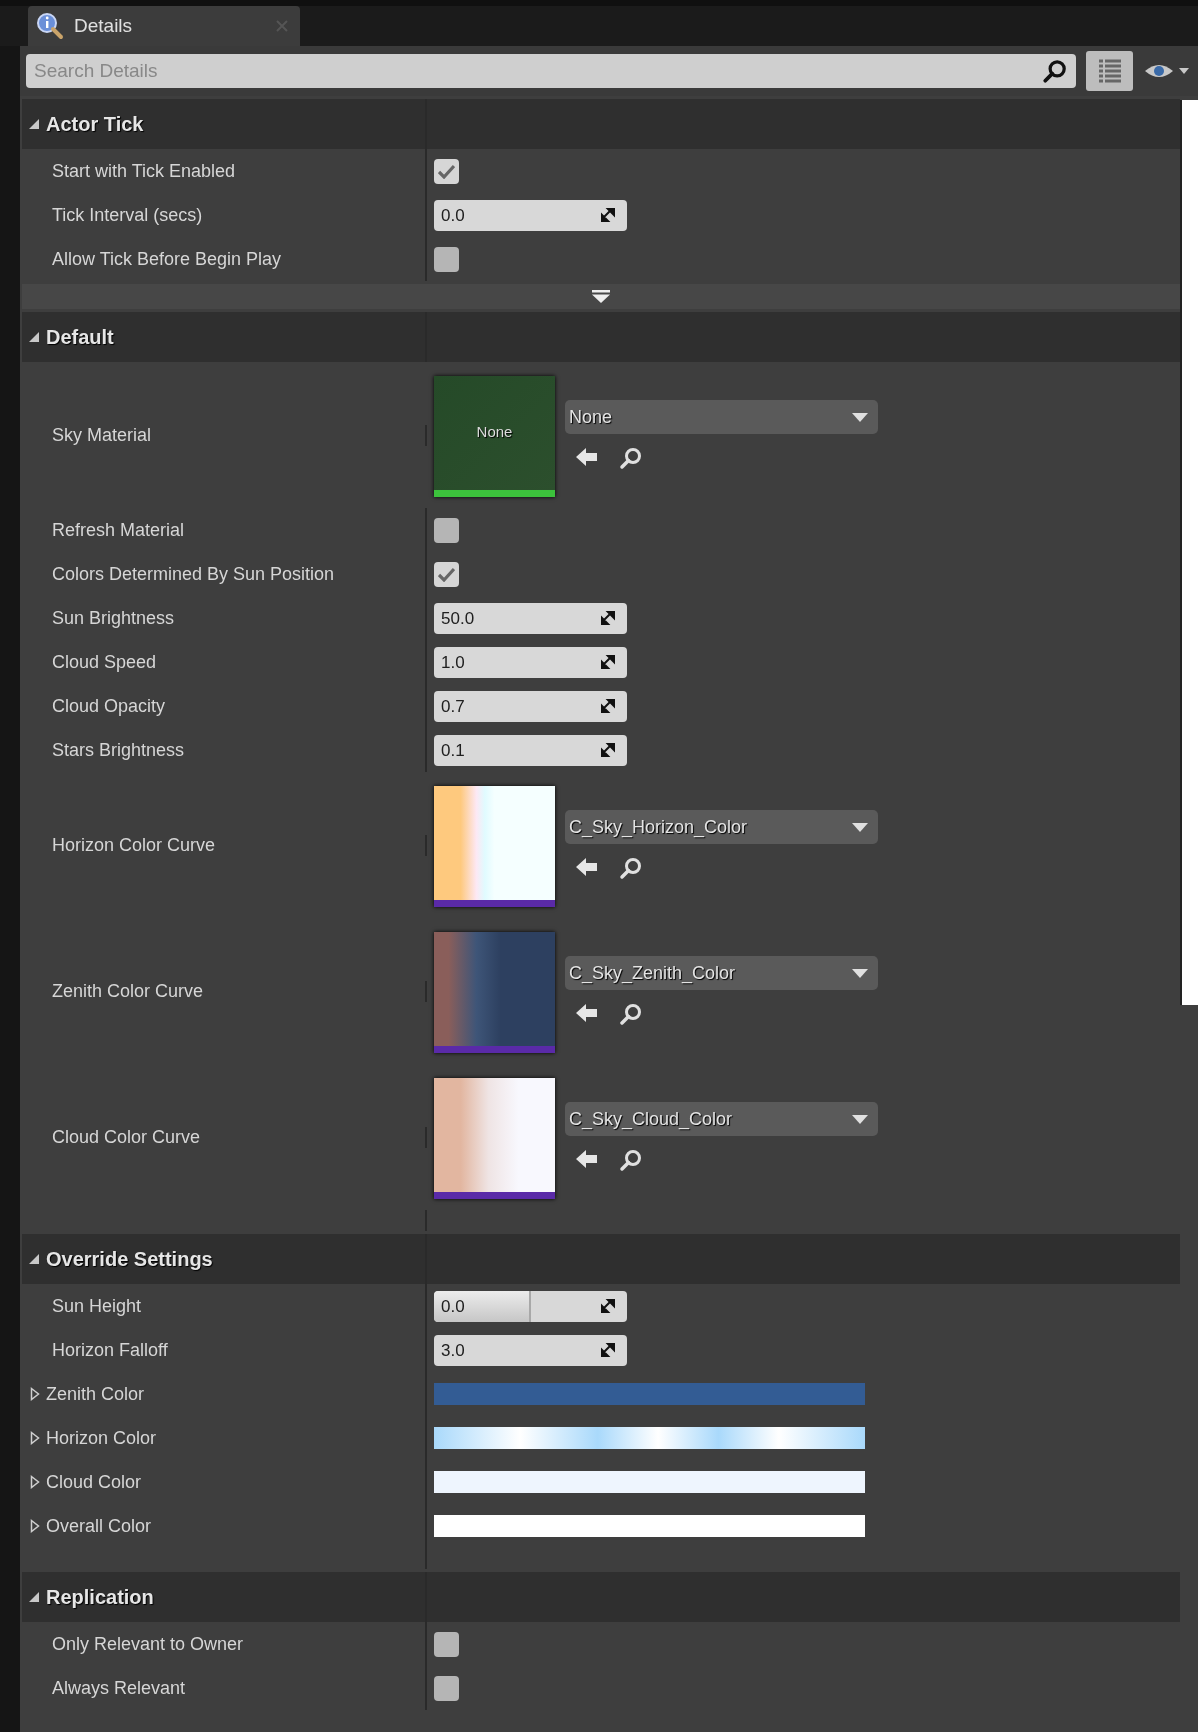 The width and height of the screenshot is (1198, 1732). Describe the element at coordinates (94, 1482) in the screenshot. I see `property-label: Cloud Color` at that location.